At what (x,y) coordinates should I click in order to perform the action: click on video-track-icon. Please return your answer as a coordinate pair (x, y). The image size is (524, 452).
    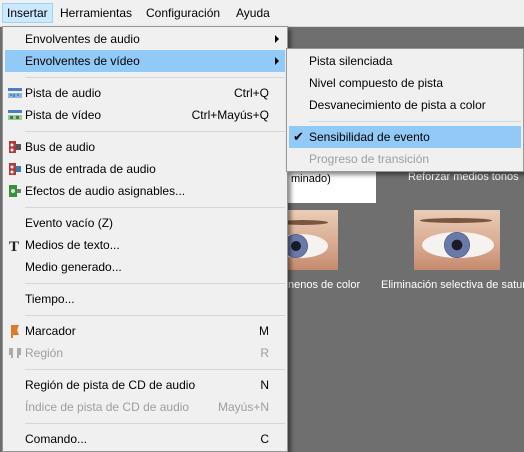
    Looking at the image, I should click on (15, 115).